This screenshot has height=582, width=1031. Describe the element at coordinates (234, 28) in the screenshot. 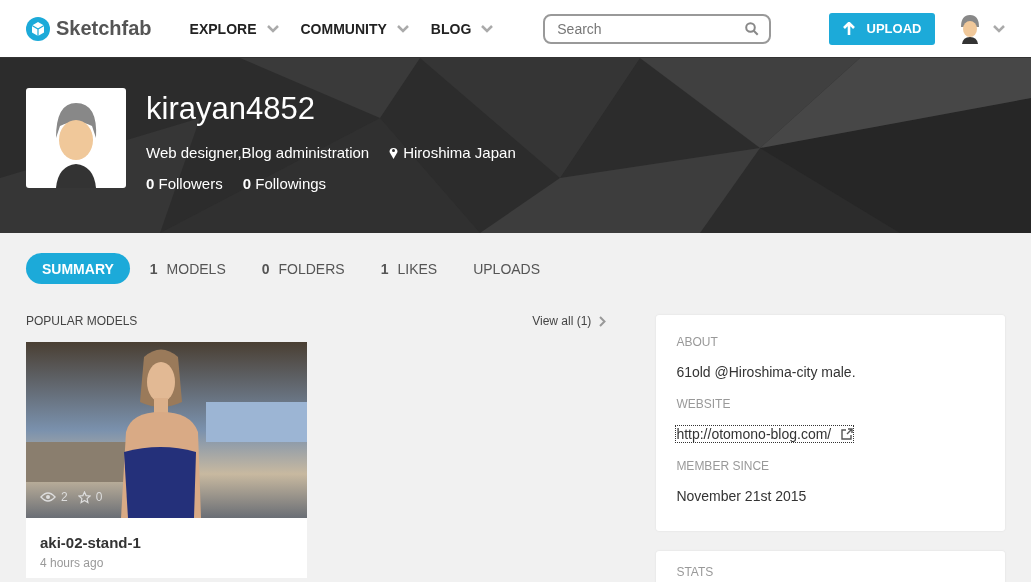

I see `nav-menu-item: EXPLORE` at that location.